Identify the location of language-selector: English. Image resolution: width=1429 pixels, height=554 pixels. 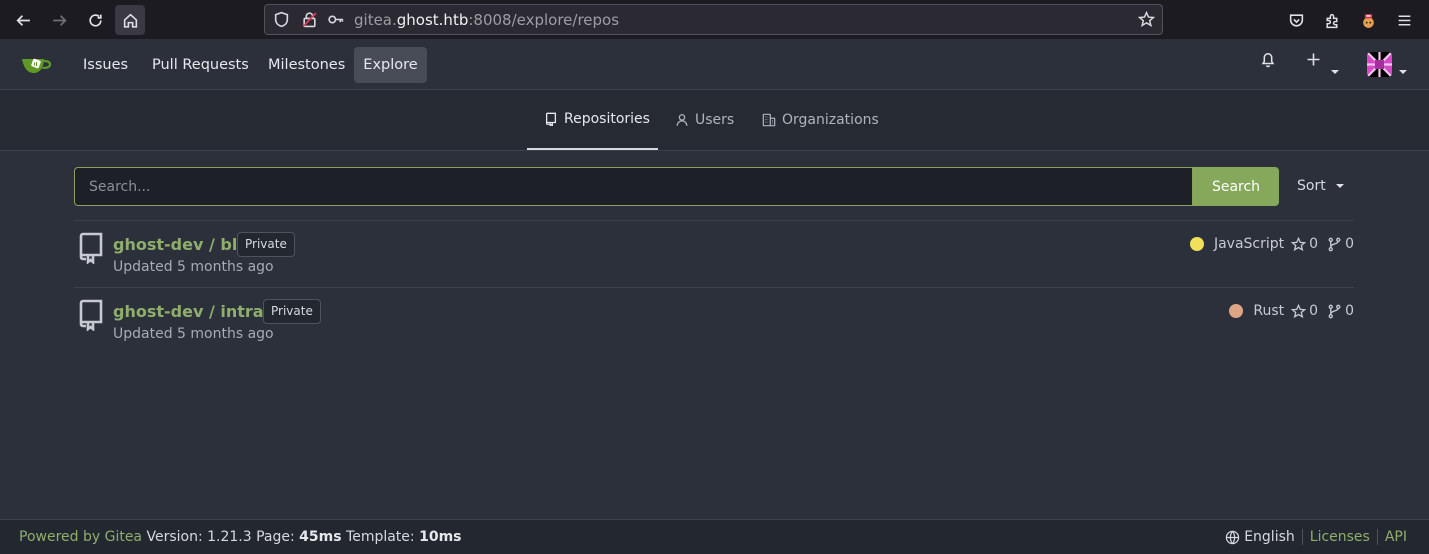
(1269, 537).